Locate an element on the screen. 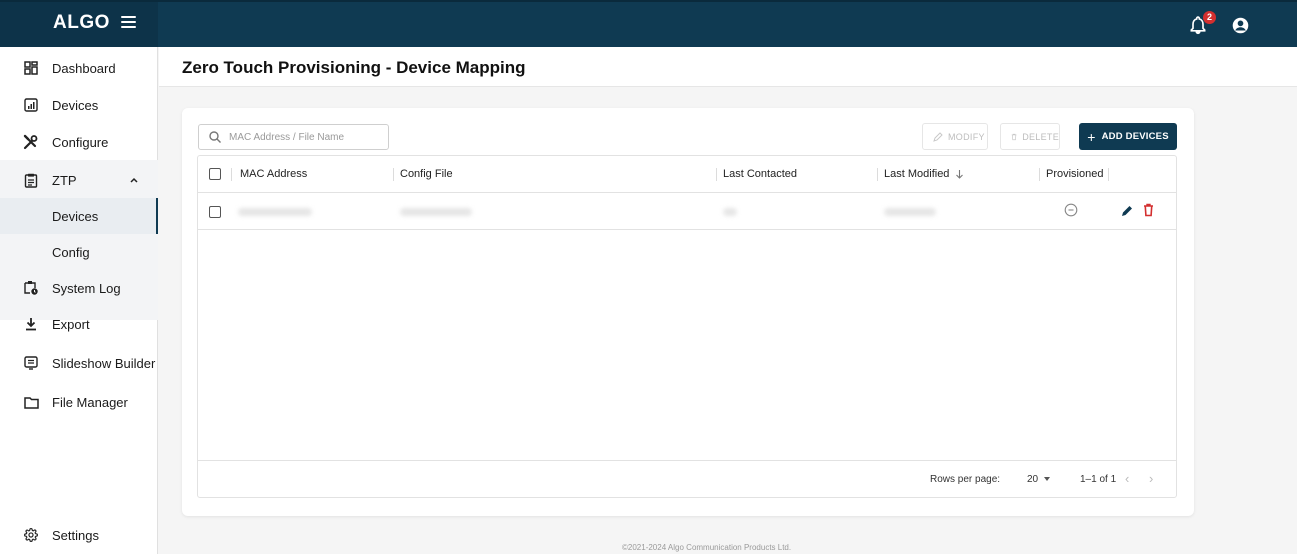 This screenshot has height=554, width=1297. dropdown-caret-icon is located at coordinates (1047, 479).